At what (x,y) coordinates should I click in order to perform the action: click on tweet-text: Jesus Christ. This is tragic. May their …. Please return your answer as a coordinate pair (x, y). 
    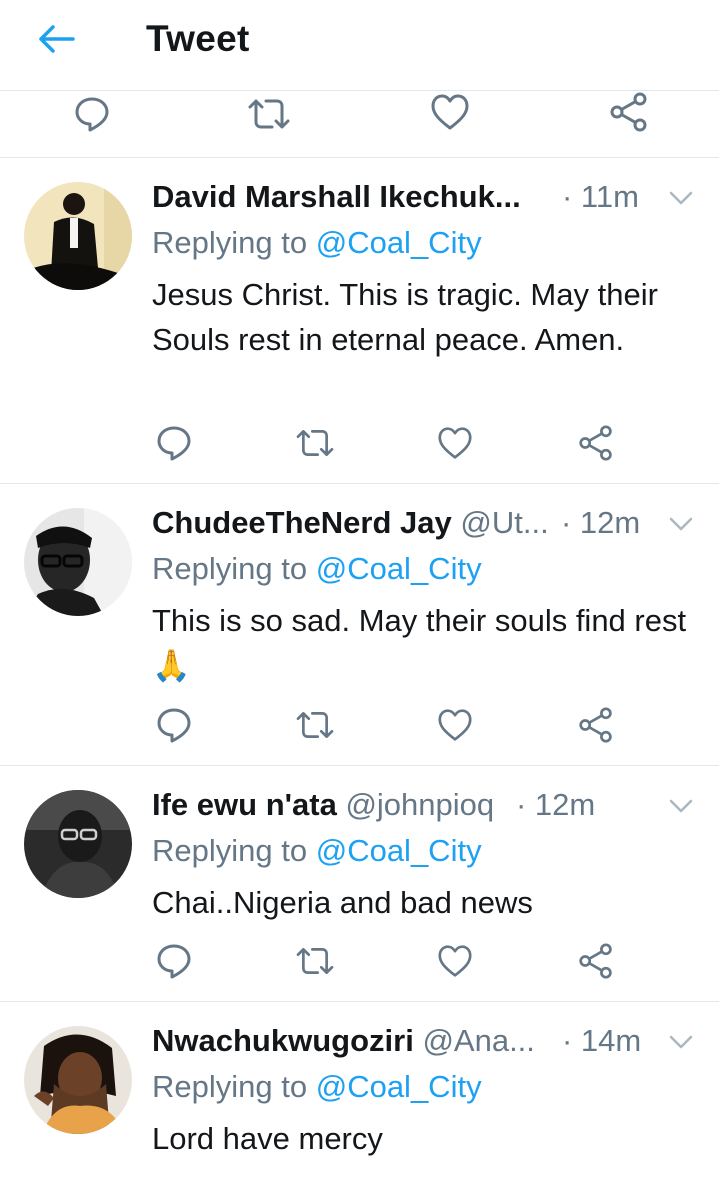
    Looking at the image, I should click on (405, 317).